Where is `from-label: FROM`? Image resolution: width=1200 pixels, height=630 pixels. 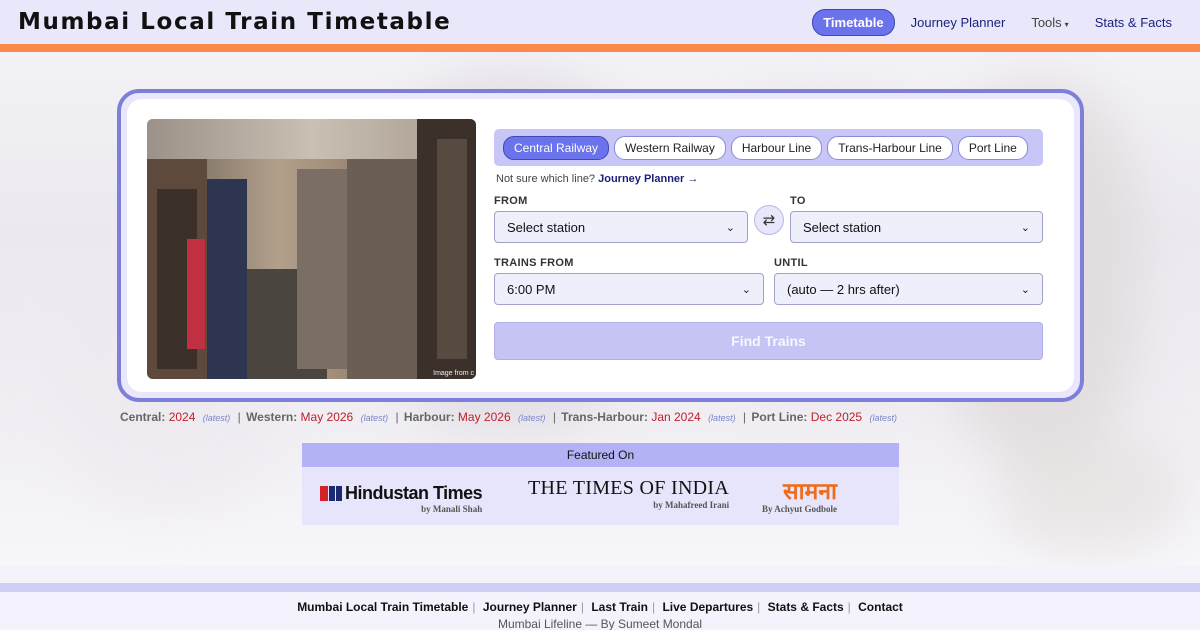
from-label: FROM is located at coordinates (511, 201).